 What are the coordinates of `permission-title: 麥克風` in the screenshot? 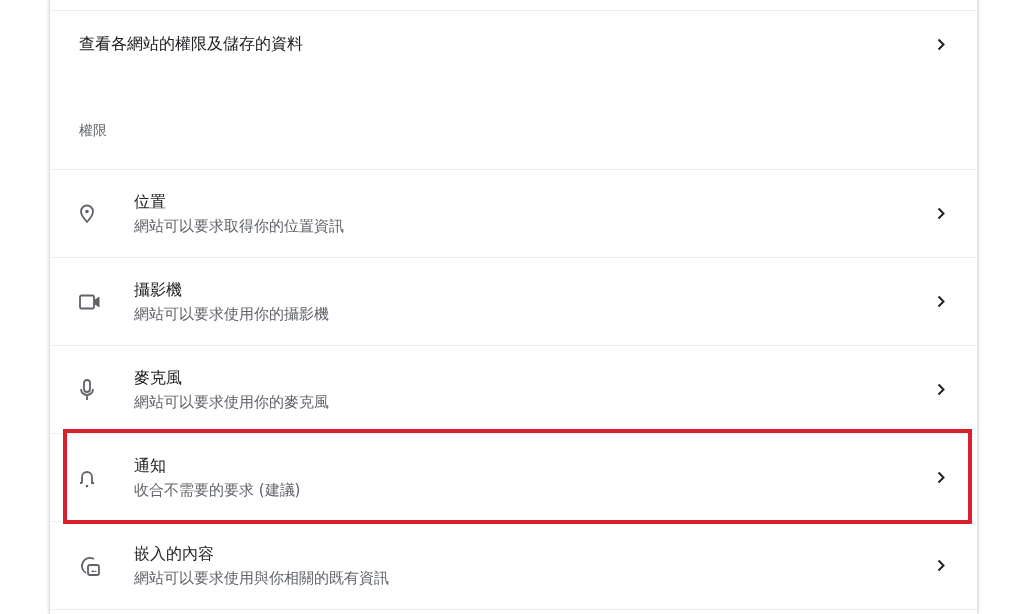 It's located at (158, 378).